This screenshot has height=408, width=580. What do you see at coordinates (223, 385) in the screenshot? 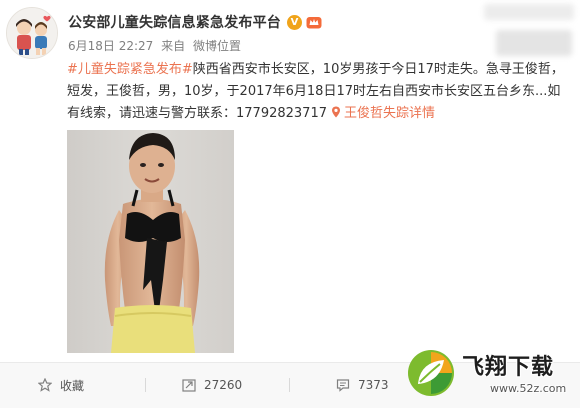
I see `repost-count: 27260` at bounding box center [223, 385].